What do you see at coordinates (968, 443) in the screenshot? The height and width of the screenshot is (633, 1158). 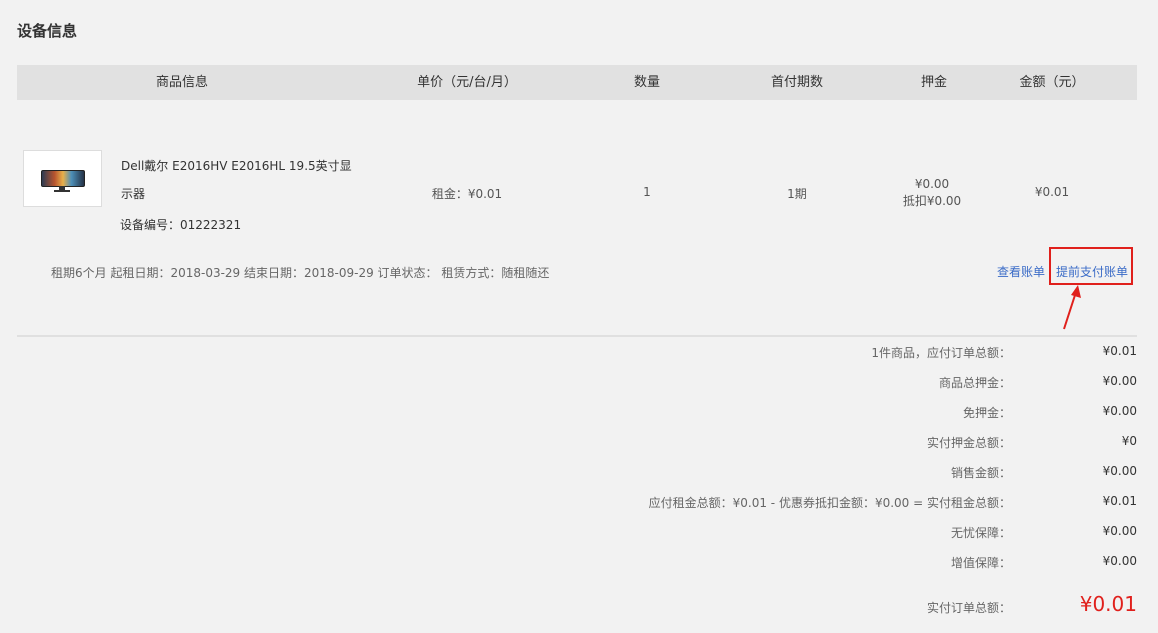 I see `summary-label: 实付押金总额：` at bounding box center [968, 443].